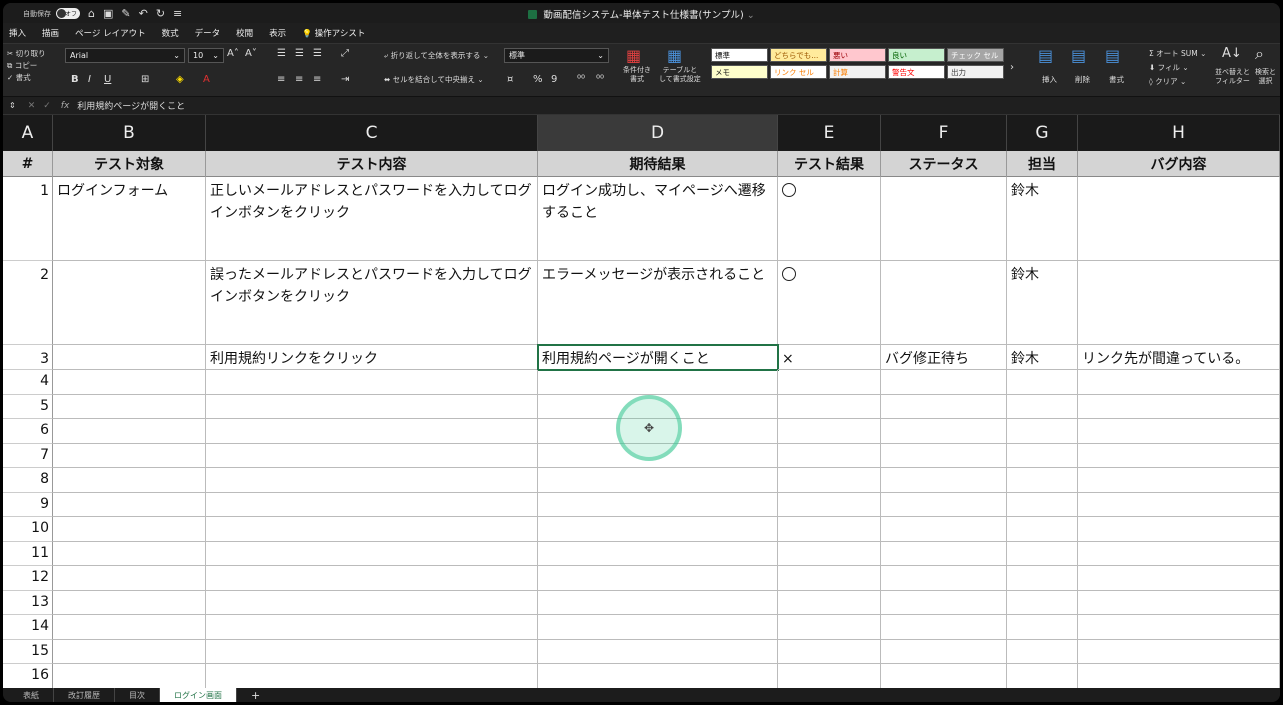 The image size is (1283, 705). I want to click on column-header-e: E, so click(829, 133).